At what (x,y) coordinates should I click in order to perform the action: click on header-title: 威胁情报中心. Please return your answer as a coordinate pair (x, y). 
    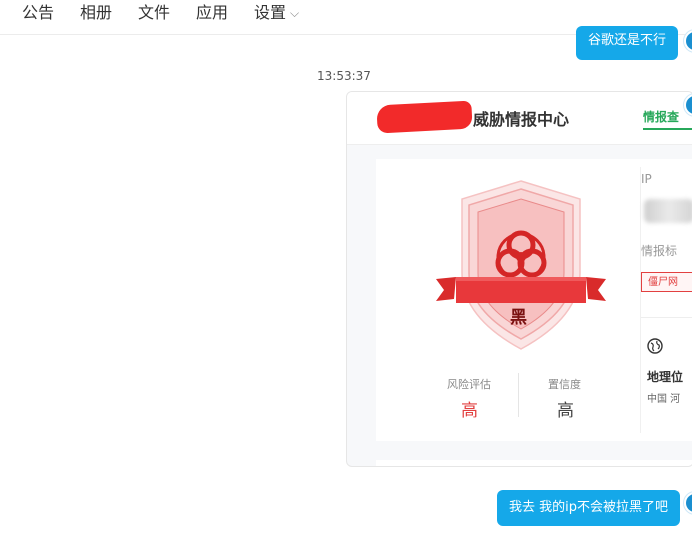
    Looking at the image, I should click on (521, 119).